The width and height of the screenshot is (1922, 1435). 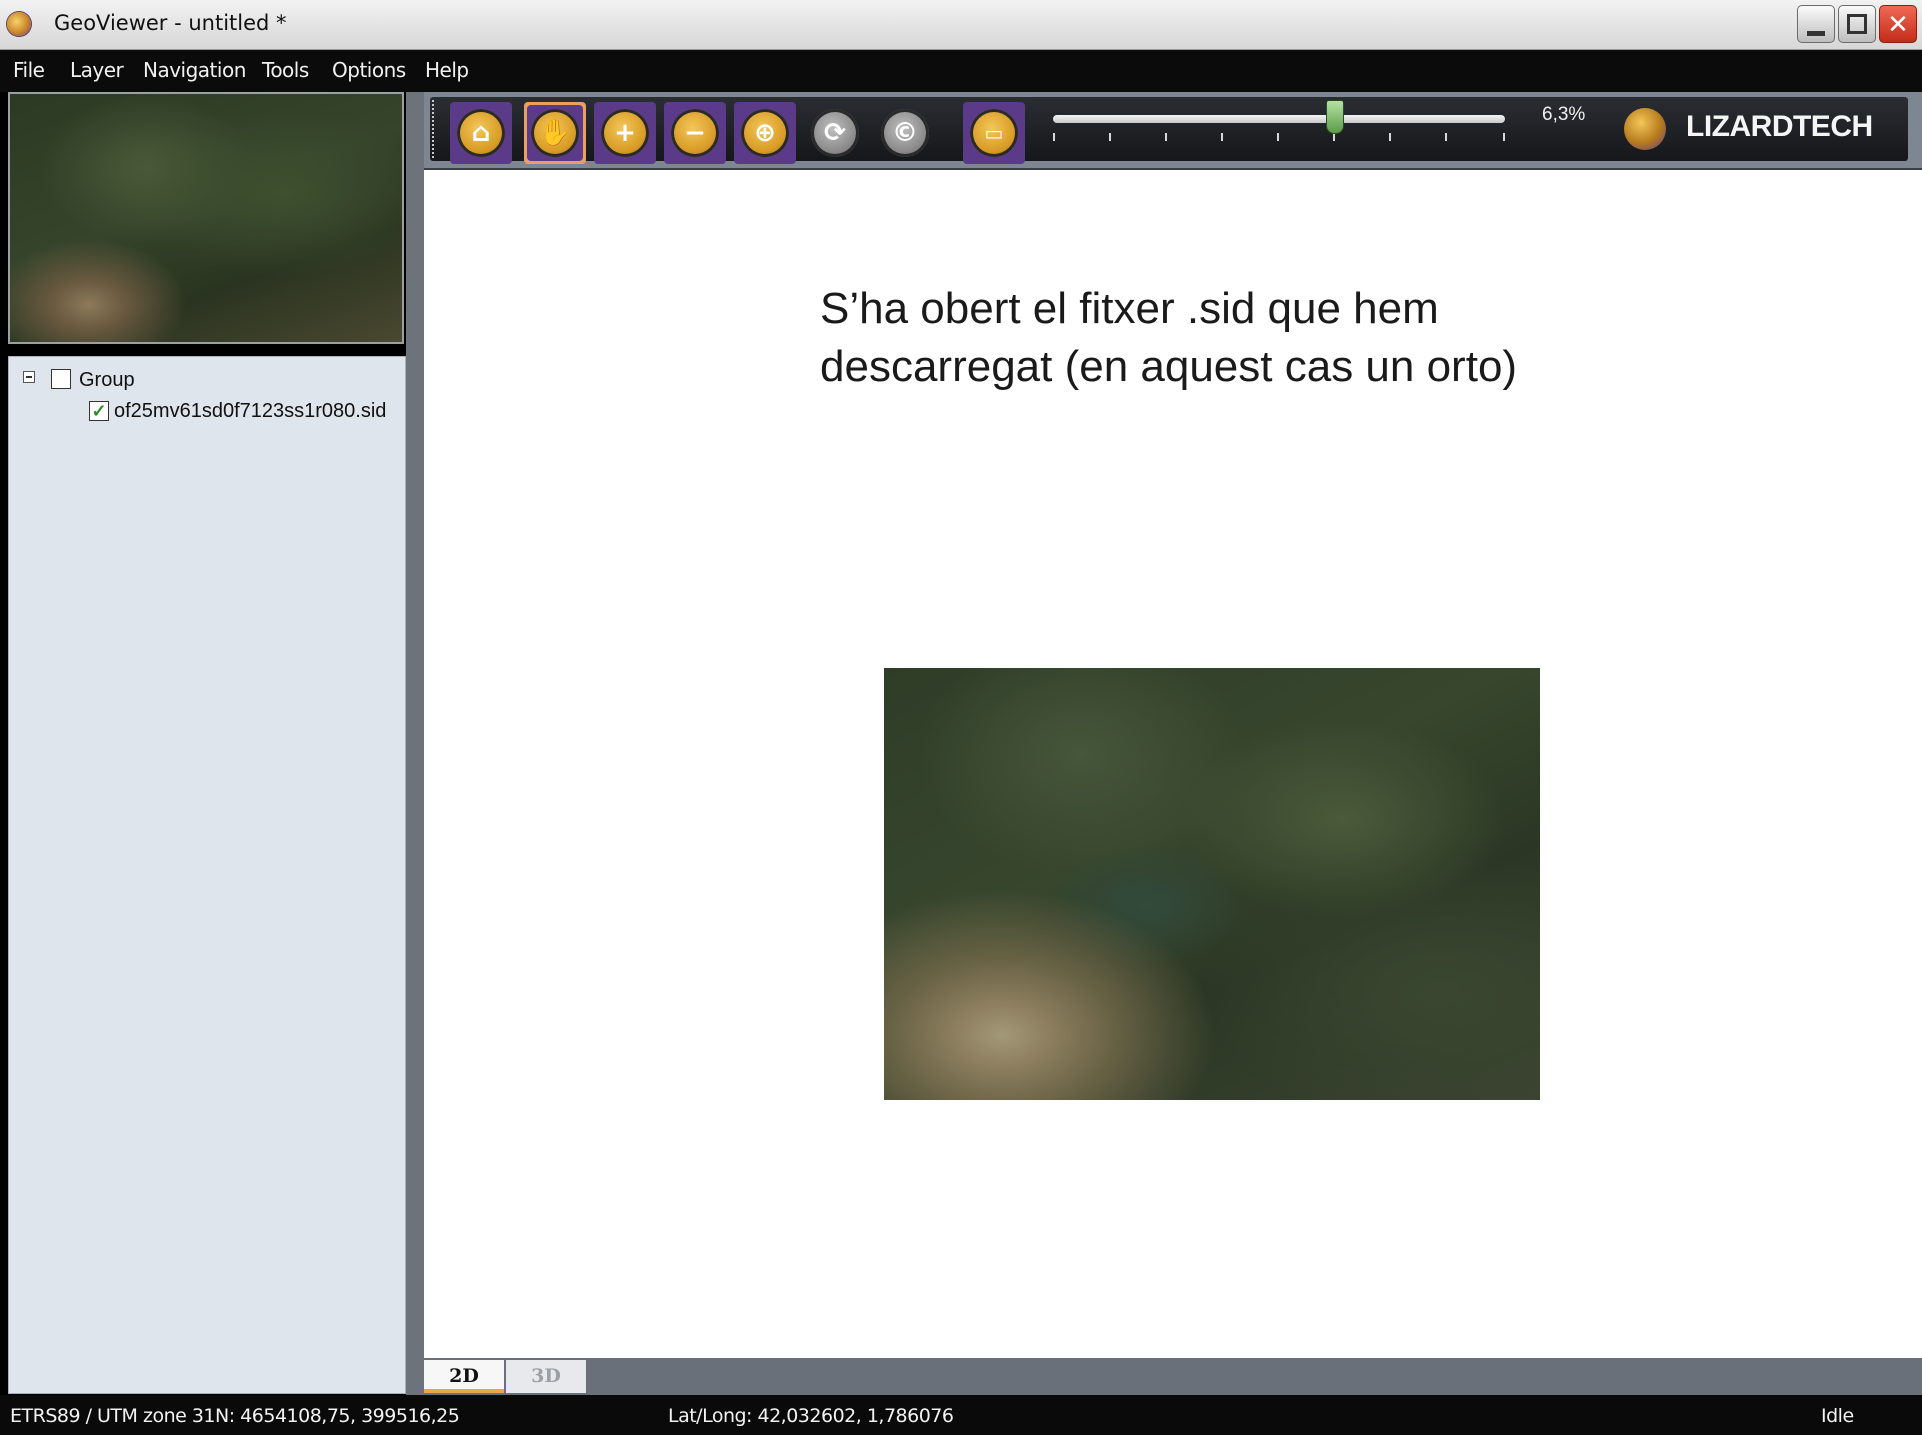 What do you see at coordinates (1837, 1416) in the screenshot?
I see `status-state: Idle` at bounding box center [1837, 1416].